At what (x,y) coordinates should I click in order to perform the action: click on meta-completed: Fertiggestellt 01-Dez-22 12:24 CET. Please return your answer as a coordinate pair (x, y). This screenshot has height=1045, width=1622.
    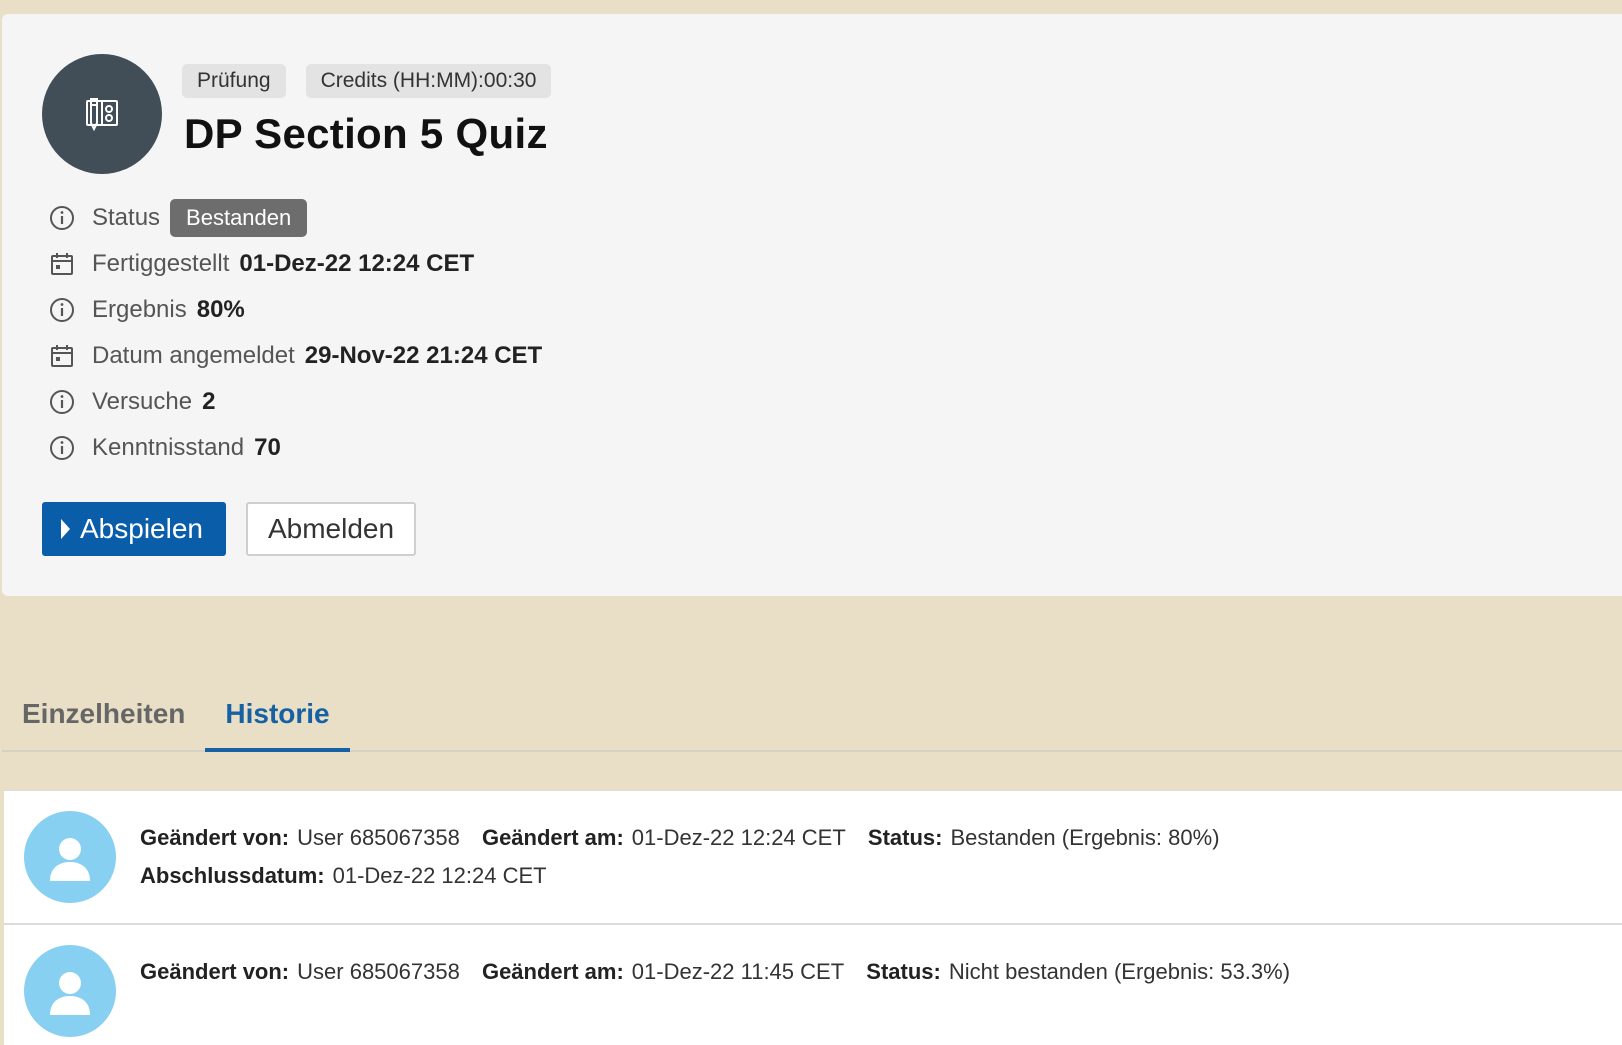
    Looking at the image, I should click on (295, 264).